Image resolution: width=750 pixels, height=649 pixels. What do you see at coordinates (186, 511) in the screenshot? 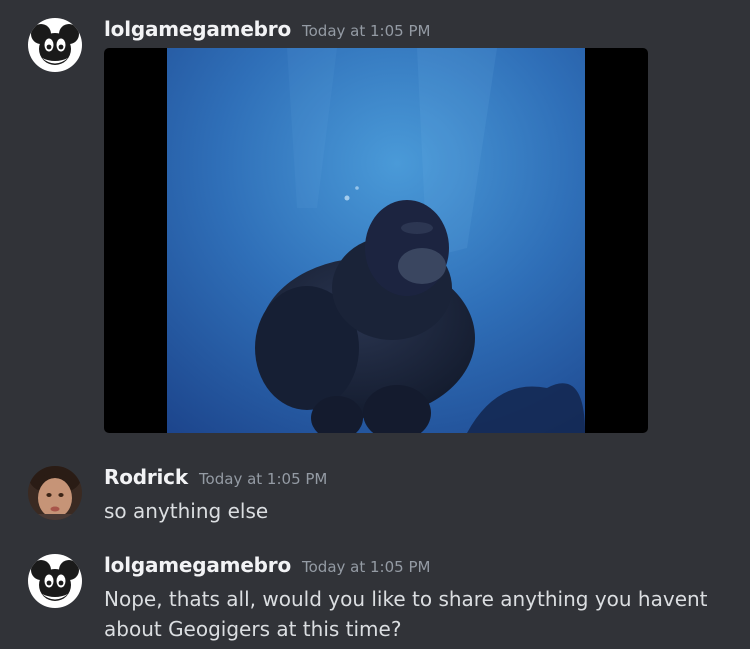
I see `message-text: so anything else` at bounding box center [186, 511].